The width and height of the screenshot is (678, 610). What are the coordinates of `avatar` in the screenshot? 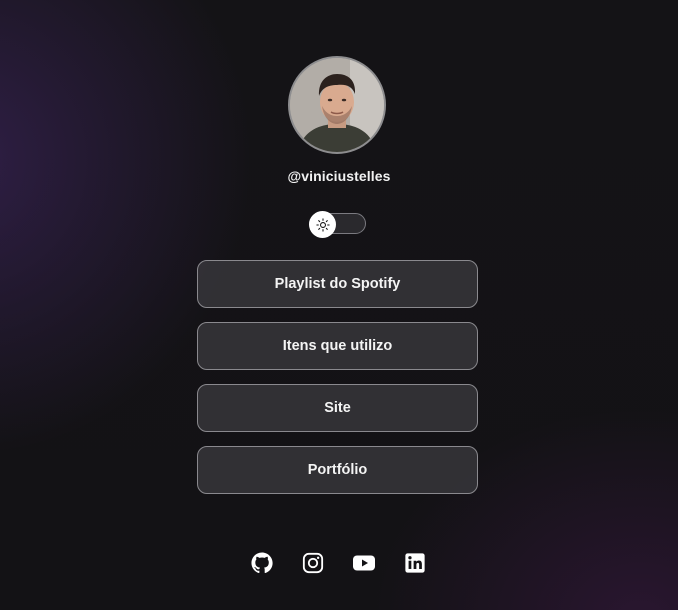 It's located at (337, 105).